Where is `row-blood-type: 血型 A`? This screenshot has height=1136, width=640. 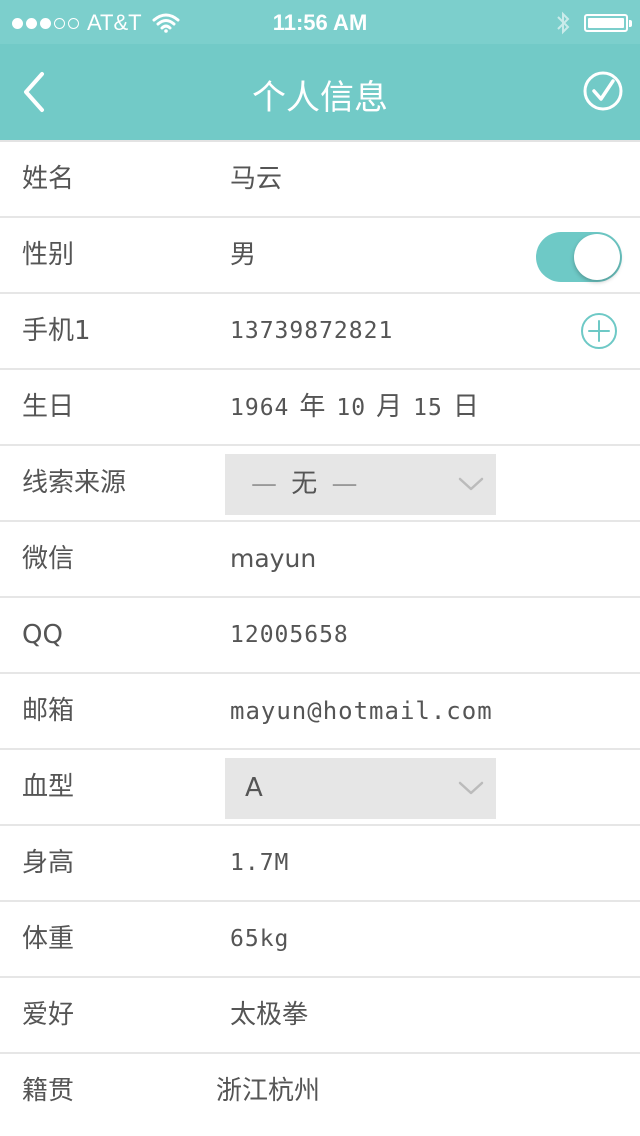
row-blood-type: 血型 A is located at coordinates (320, 788).